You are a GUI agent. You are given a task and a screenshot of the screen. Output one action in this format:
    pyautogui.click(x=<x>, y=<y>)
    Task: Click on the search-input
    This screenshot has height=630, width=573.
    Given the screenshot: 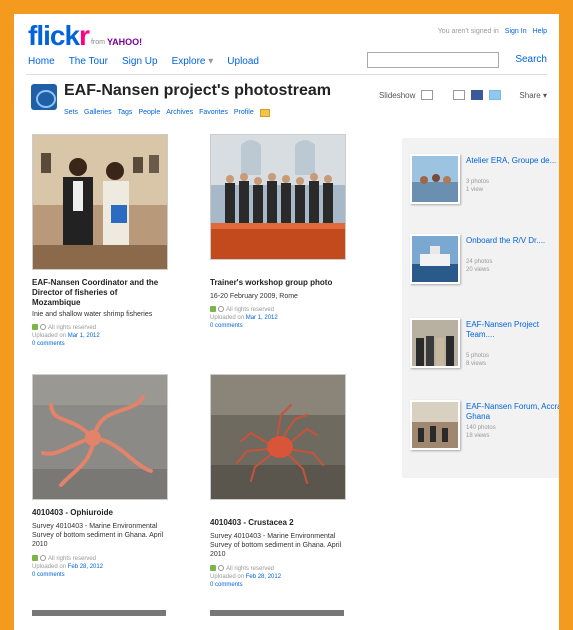 What is the action you would take?
    pyautogui.click(x=433, y=60)
    